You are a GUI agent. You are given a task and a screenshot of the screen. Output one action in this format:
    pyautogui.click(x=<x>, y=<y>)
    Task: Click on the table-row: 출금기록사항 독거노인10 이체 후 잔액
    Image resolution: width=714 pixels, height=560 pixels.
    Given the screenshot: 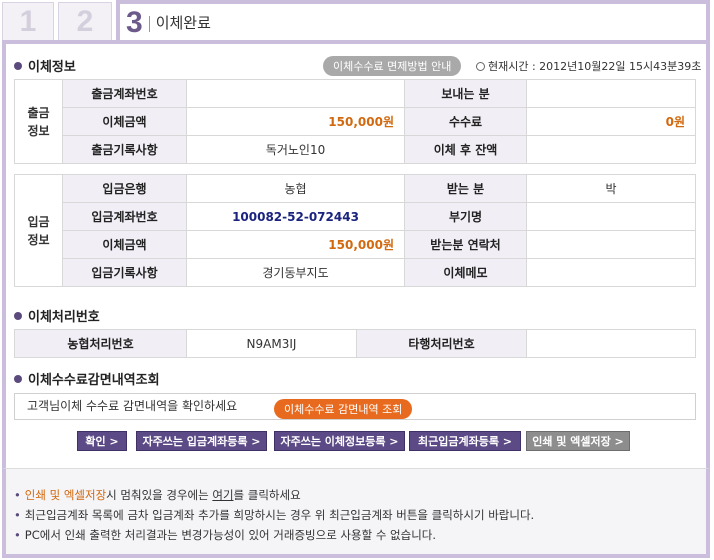 What is the action you would take?
    pyautogui.click(x=355, y=149)
    